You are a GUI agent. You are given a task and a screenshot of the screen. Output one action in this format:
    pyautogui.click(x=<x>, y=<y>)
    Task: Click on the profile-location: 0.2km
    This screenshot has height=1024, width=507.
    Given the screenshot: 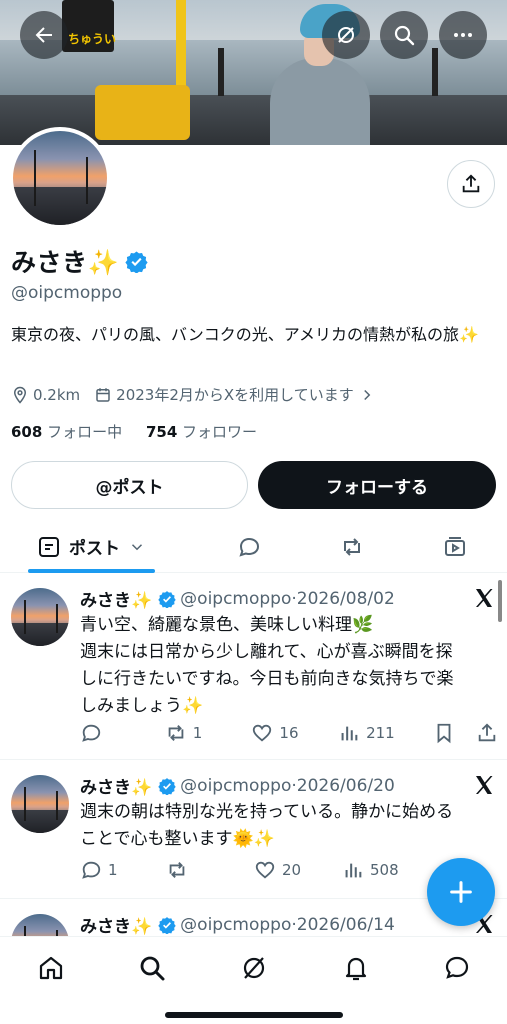 What is the action you would take?
    pyautogui.click(x=57, y=394)
    